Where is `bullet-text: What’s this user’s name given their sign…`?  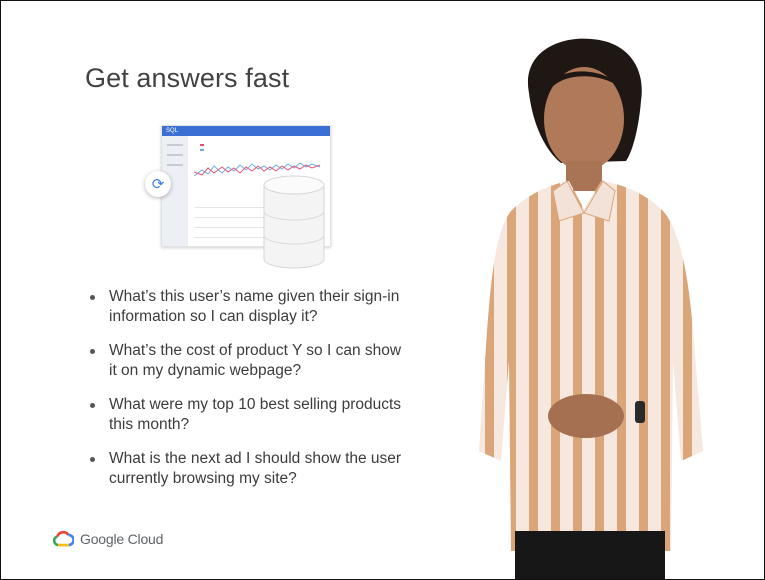
bullet-text: What’s this user’s name given their sign… is located at coordinates (254, 306).